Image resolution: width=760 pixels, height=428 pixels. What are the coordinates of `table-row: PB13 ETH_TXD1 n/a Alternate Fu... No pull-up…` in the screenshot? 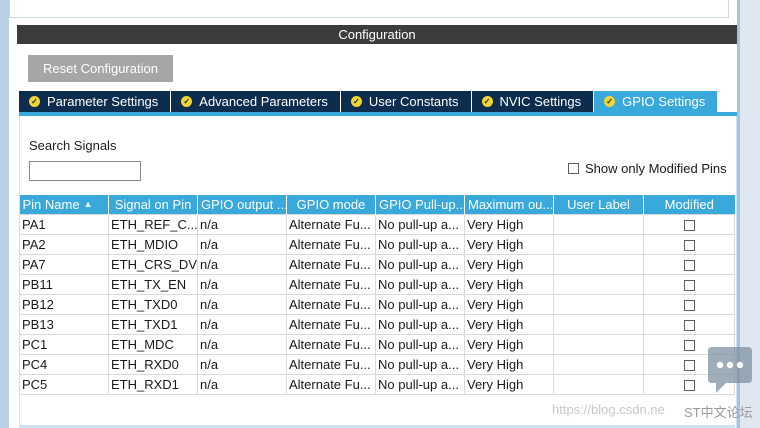 It's located at (377, 324).